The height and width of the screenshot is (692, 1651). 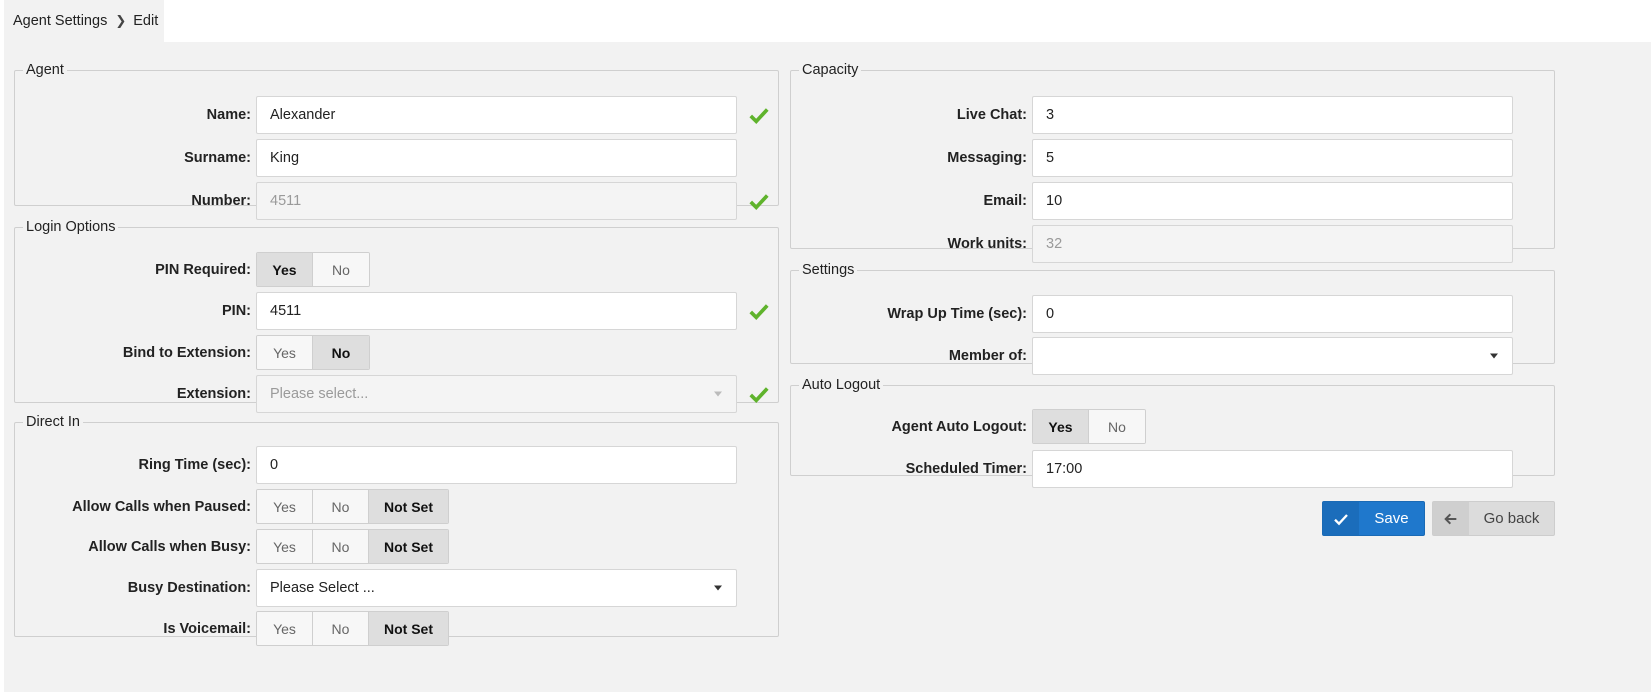 I want to click on scheduled-timer-input: 17:00, so click(x=1272, y=469).